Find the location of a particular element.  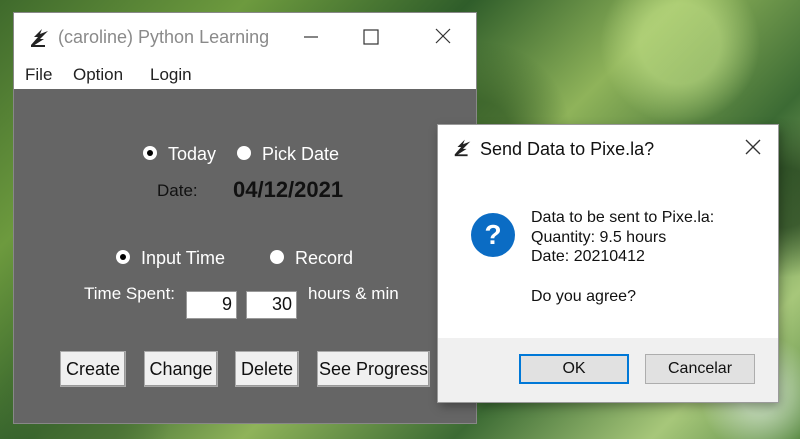

minutes-input: 30 is located at coordinates (271, 305).